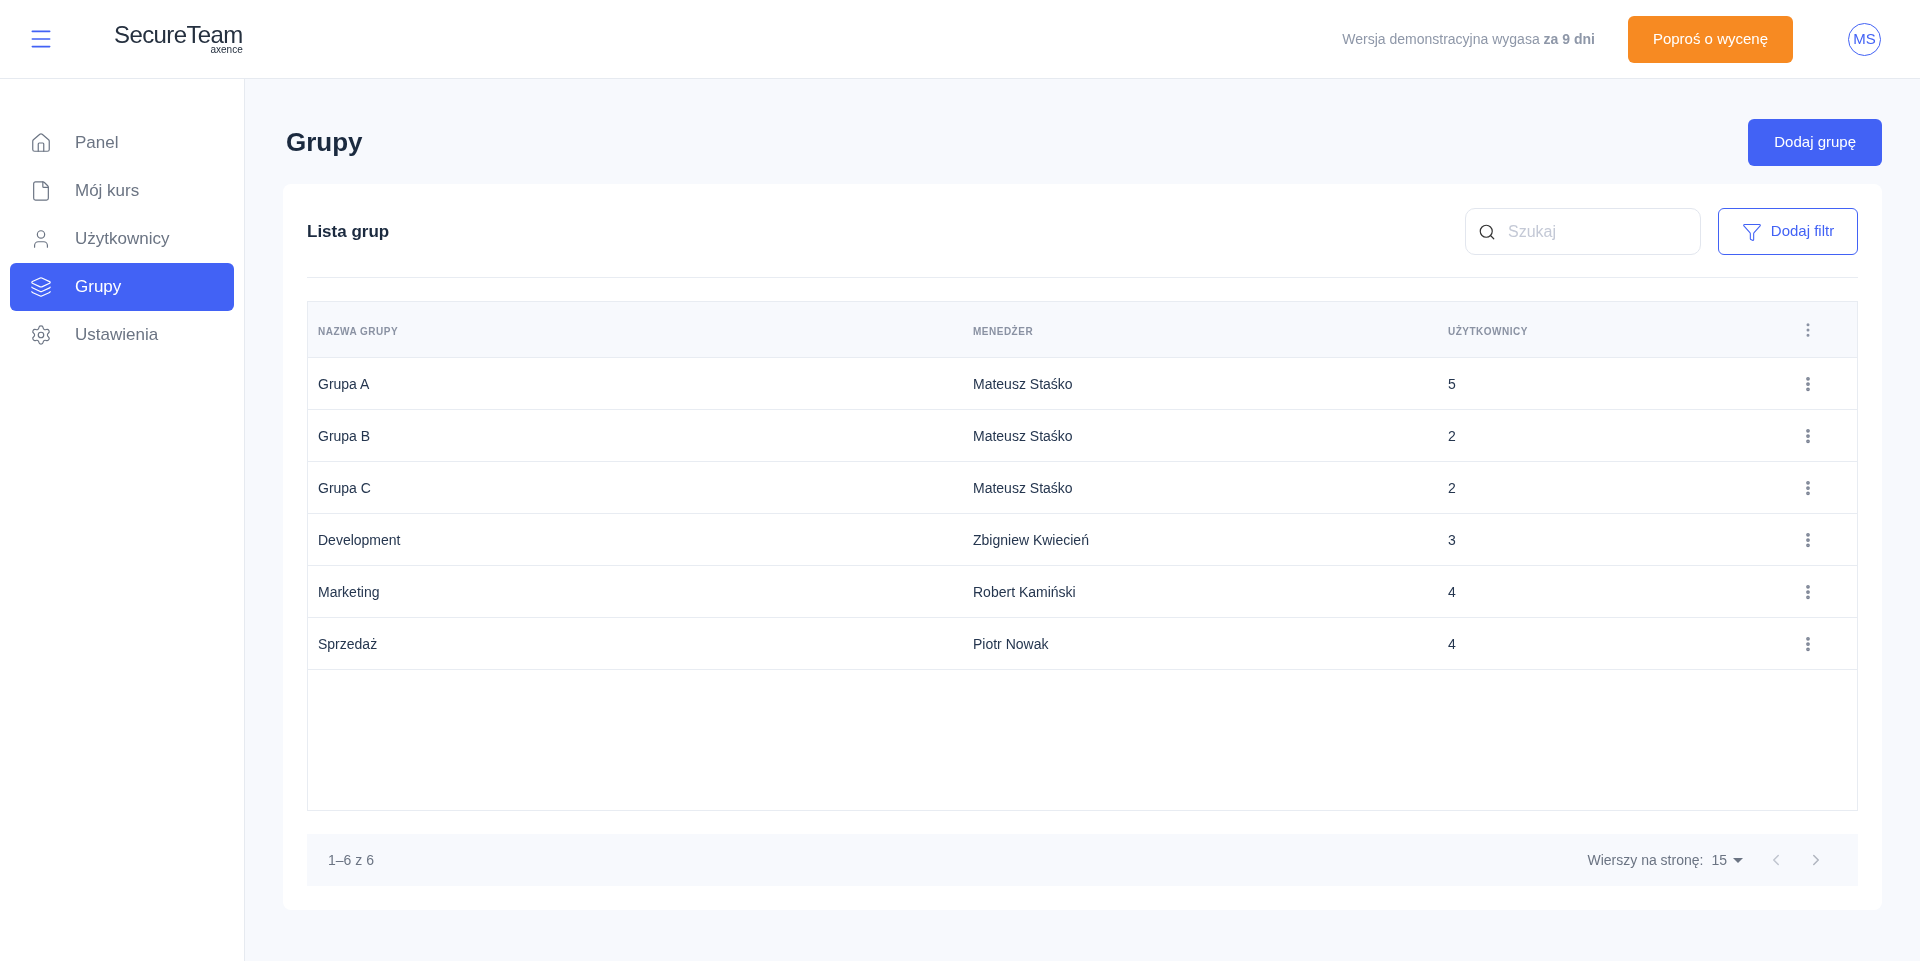  Describe the element at coordinates (344, 487) in the screenshot. I see `table-cell: Grupa C` at that location.